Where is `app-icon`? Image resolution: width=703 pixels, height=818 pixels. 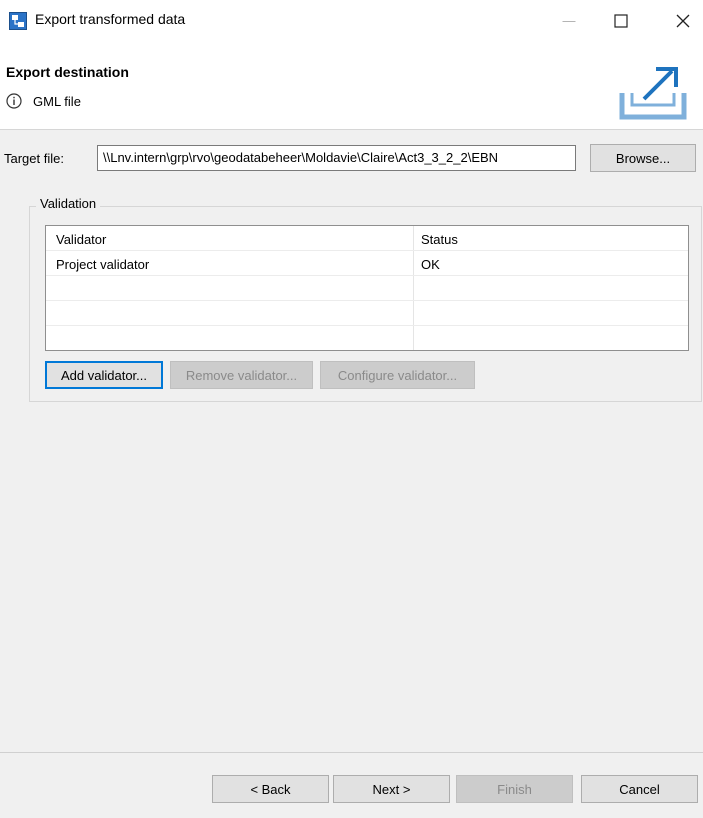 app-icon is located at coordinates (18, 21).